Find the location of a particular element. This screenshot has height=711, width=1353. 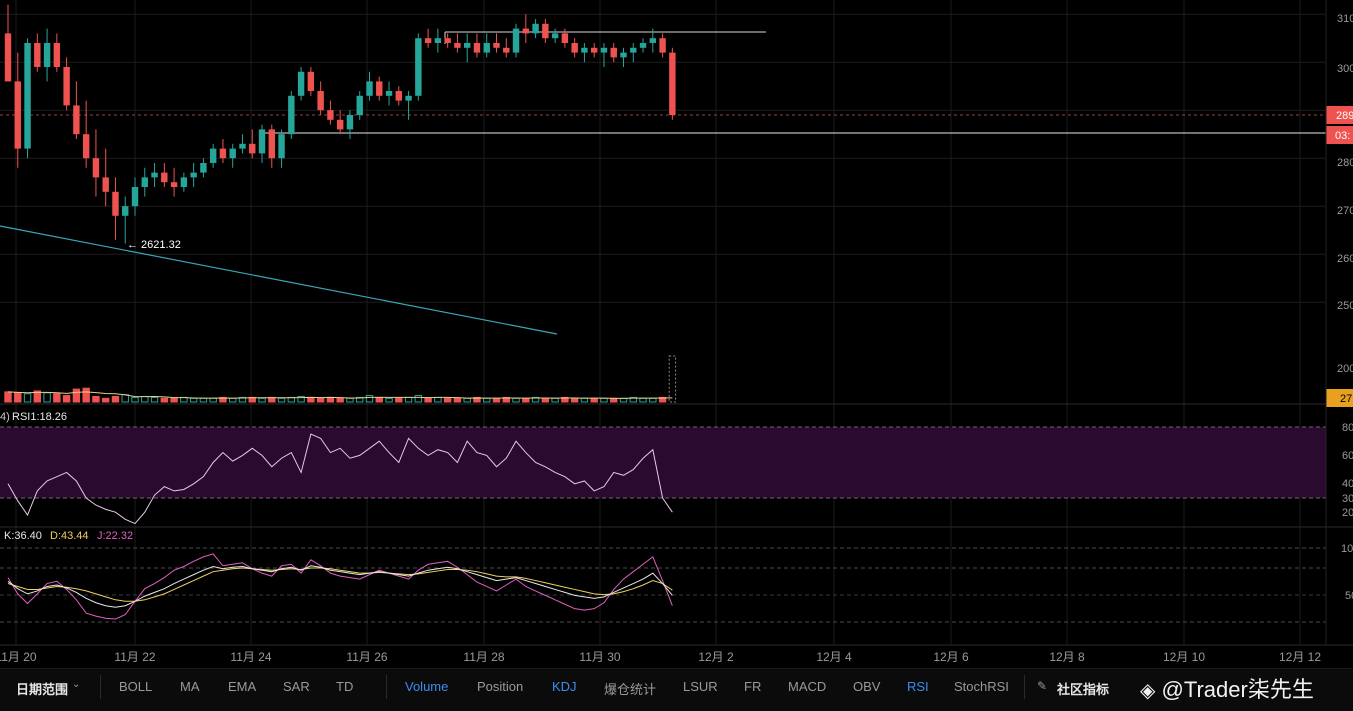

indicator-sar: SAR is located at coordinates (296, 686).